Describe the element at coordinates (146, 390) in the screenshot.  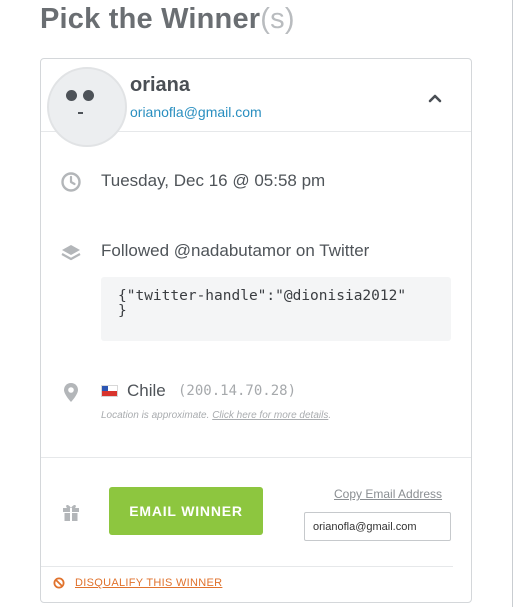
I see `entry-country: Chile` at that location.